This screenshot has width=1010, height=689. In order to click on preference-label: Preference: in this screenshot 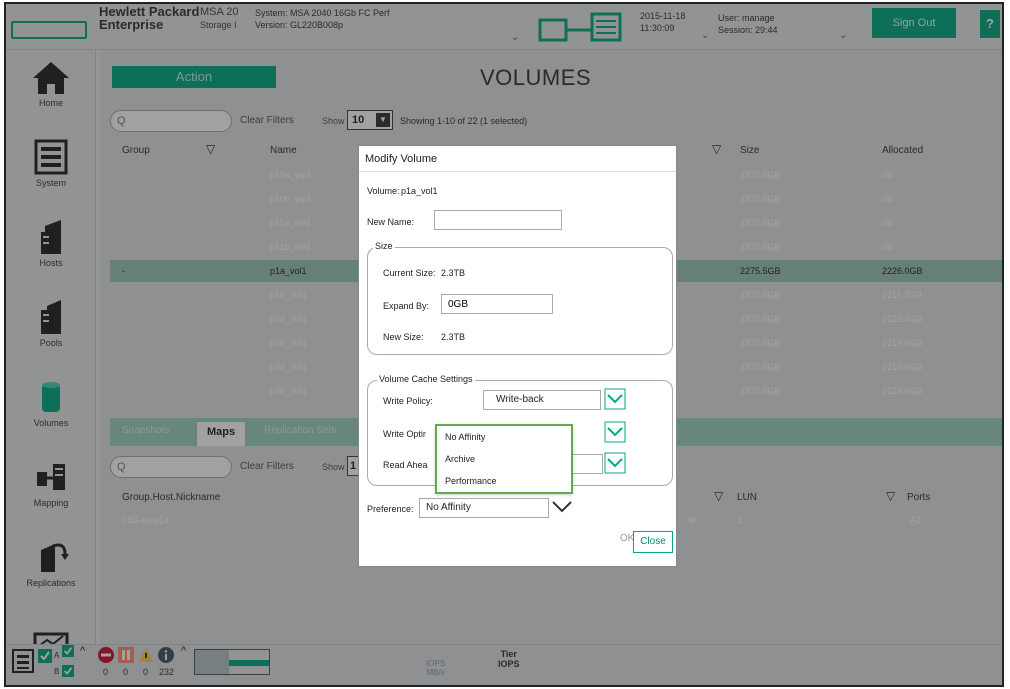, I will do `click(390, 509)`.